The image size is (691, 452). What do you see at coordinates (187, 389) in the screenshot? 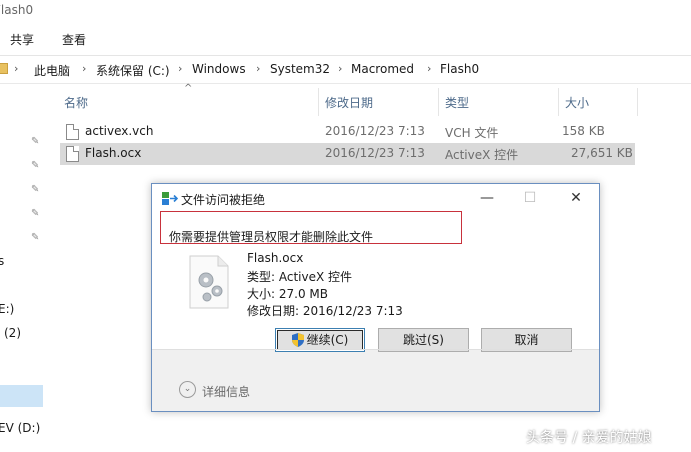
I see `chevron-down-icon: ⌄` at bounding box center [187, 389].